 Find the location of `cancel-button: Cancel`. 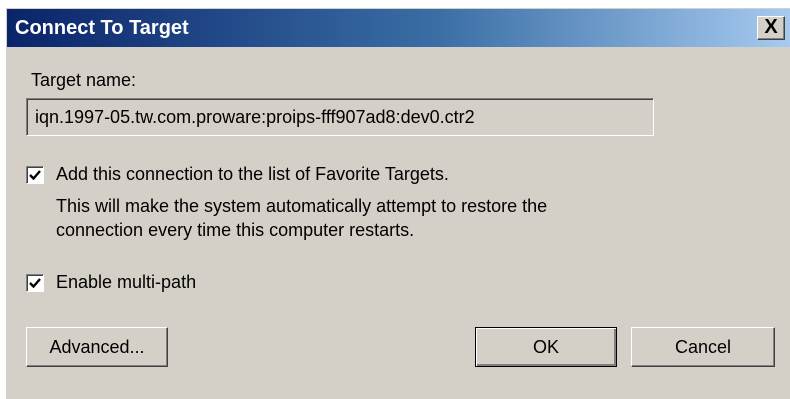

cancel-button: Cancel is located at coordinates (703, 347).